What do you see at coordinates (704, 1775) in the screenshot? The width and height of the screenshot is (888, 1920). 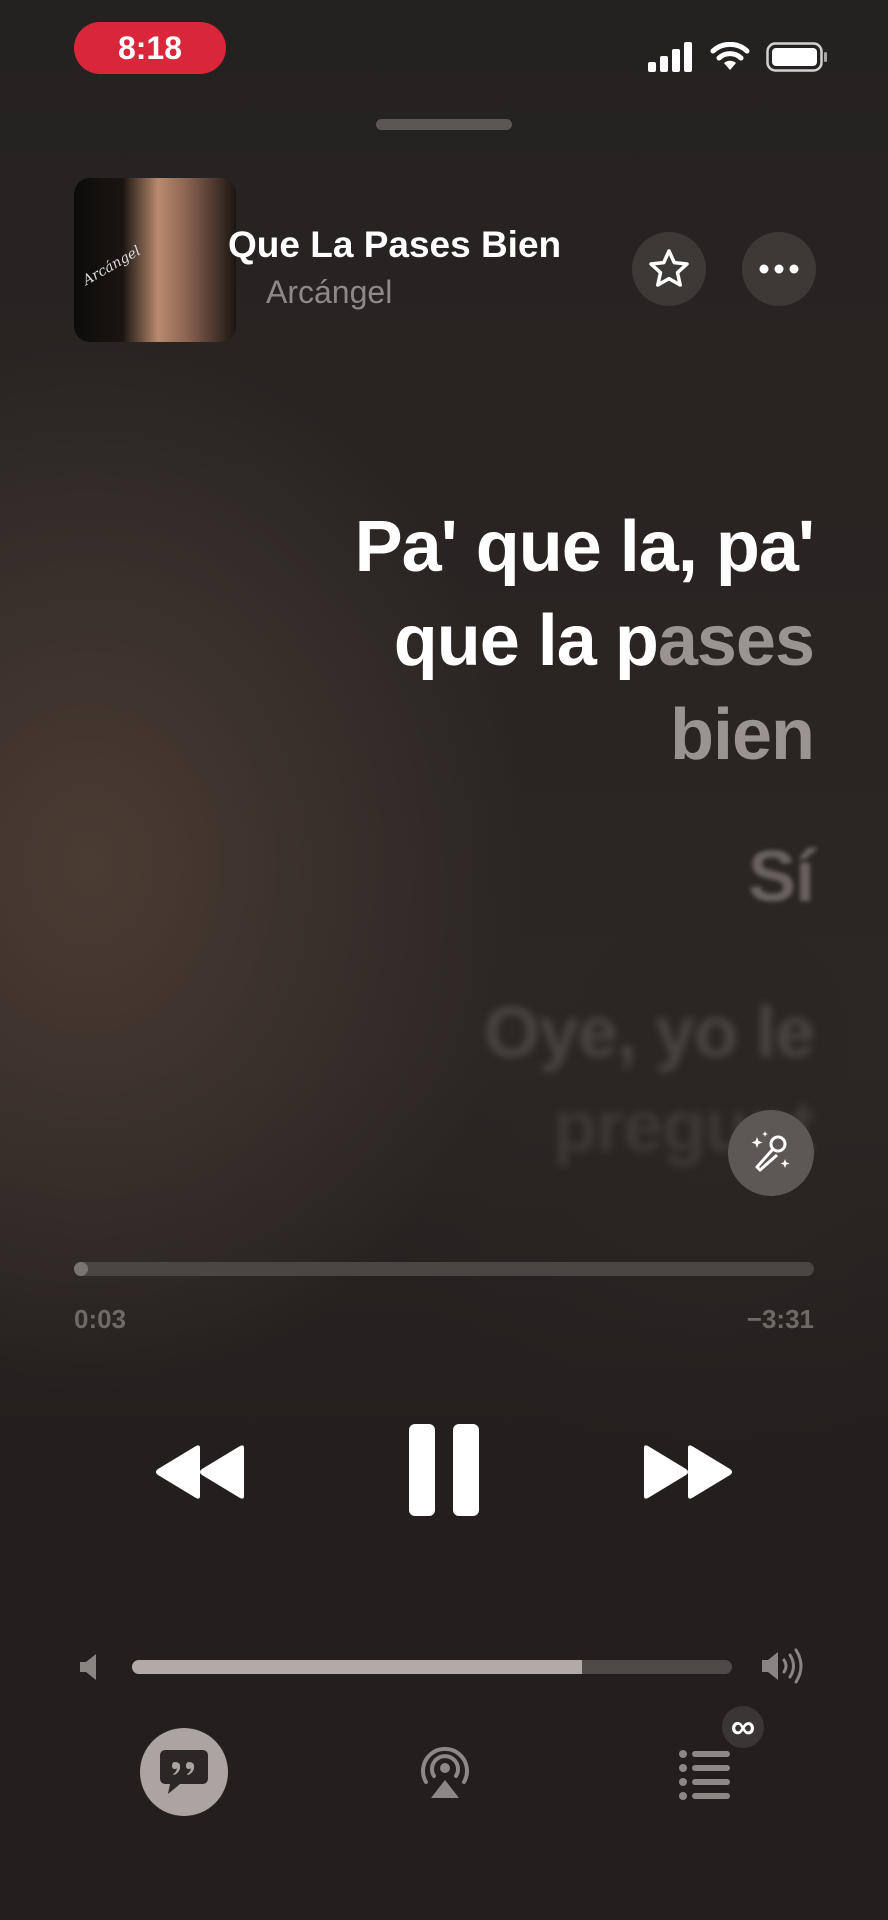 I see `queue-list-icon` at bounding box center [704, 1775].